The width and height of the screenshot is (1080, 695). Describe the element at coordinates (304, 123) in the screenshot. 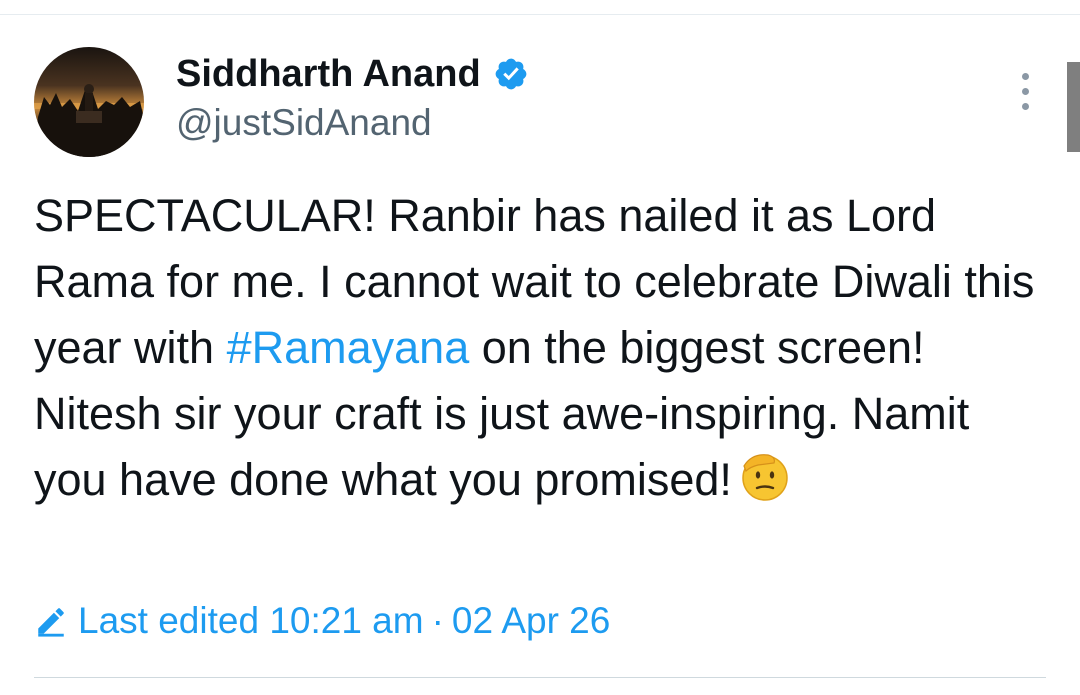

I see `author-handle: @justSidAnand` at that location.